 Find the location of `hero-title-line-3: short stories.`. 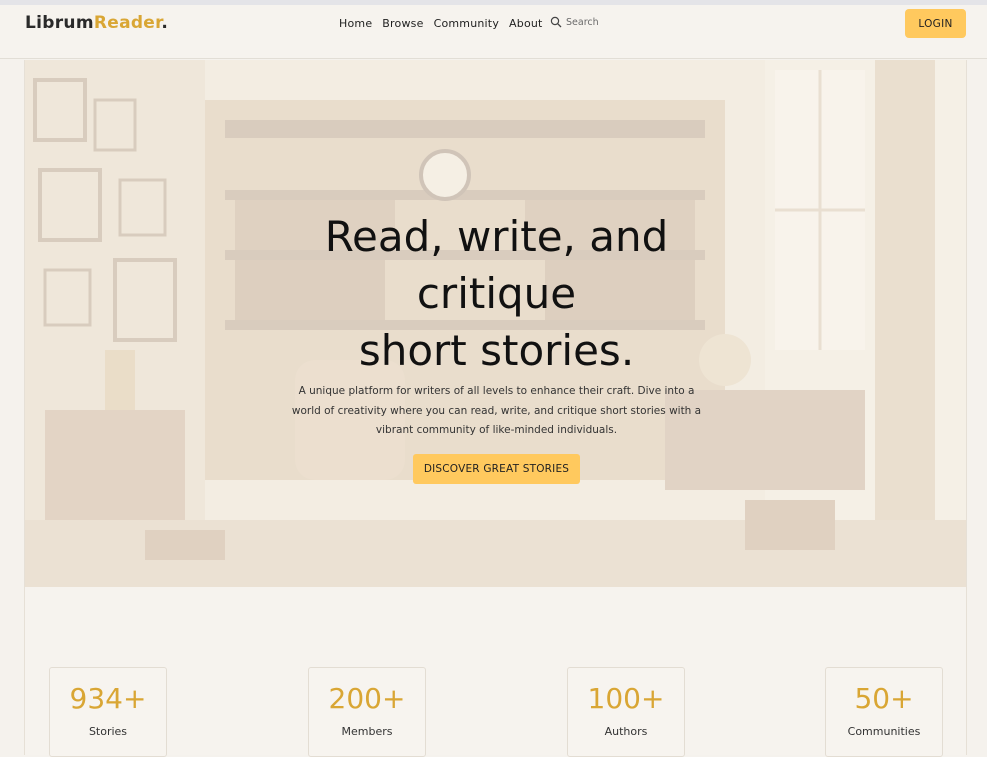

hero-title-line-3: short stories. is located at coordinates (496, 350).